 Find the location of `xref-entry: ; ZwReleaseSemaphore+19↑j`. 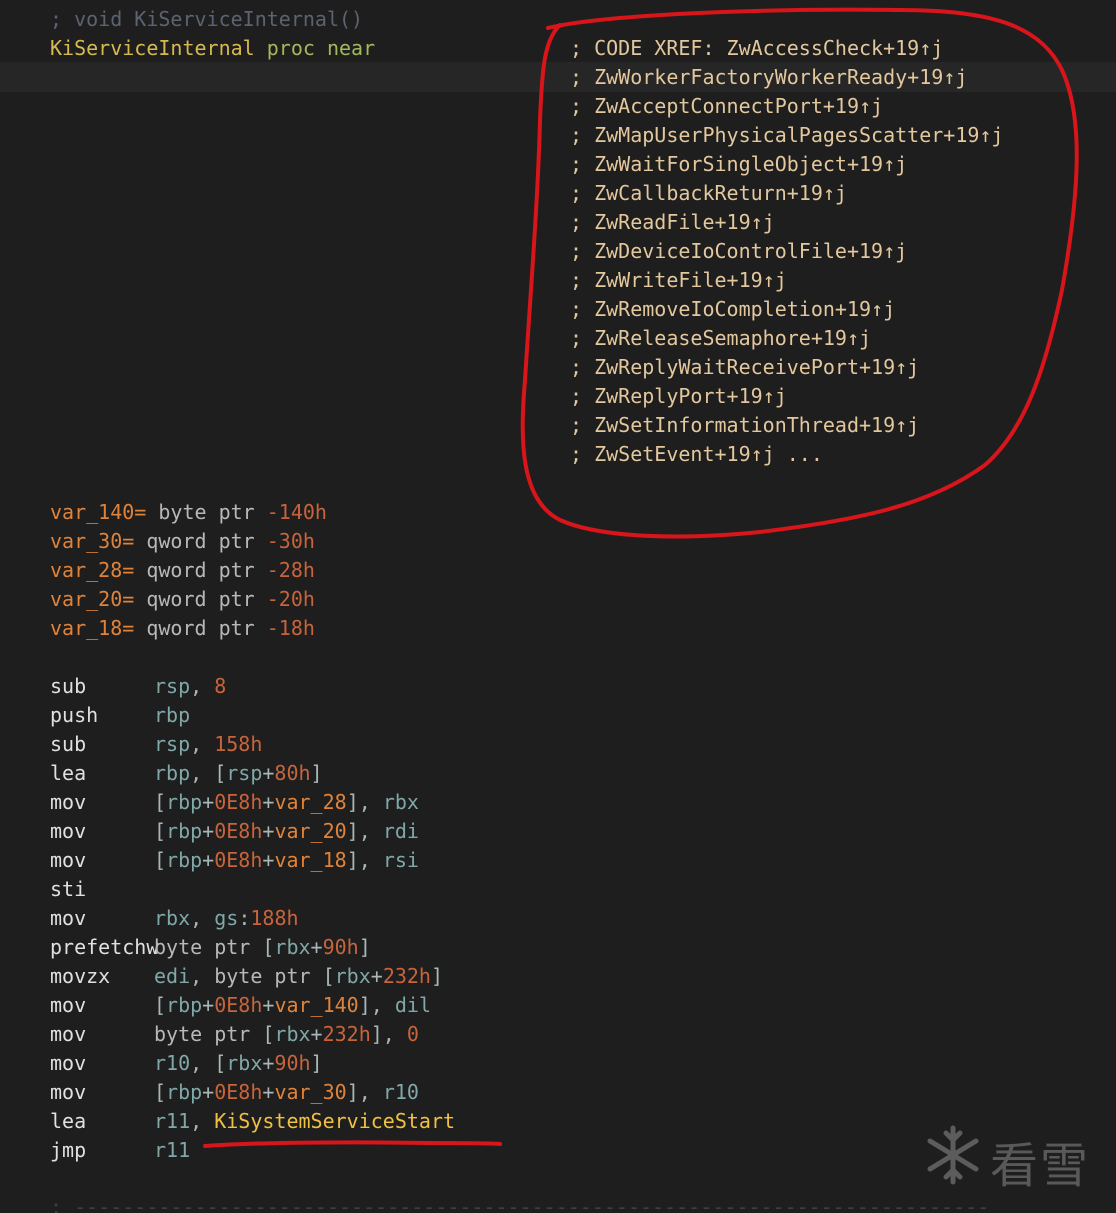

xref-entry: ; ZwReleaseSemaphore+19↑j is located at coordinates (720, 338).